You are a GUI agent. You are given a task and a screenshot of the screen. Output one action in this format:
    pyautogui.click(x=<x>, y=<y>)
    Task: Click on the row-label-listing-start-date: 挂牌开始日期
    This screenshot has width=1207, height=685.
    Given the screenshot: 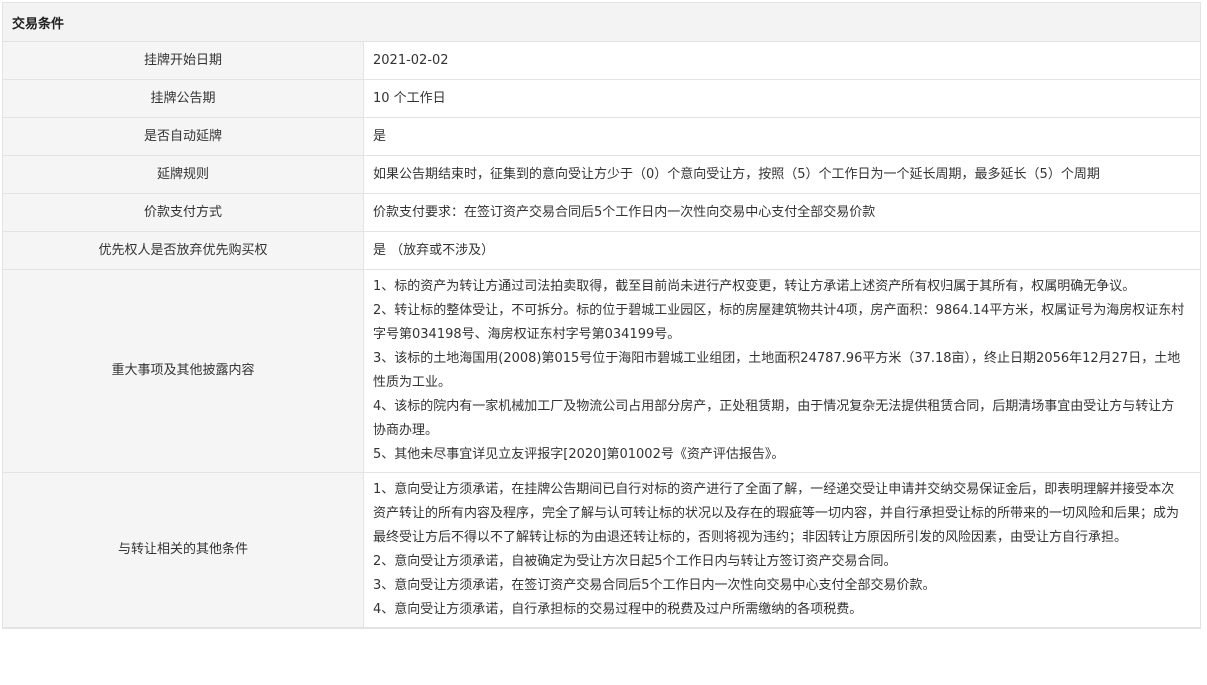 What is the action you would take?
    pyautogui.click(x=183, y=61)
    